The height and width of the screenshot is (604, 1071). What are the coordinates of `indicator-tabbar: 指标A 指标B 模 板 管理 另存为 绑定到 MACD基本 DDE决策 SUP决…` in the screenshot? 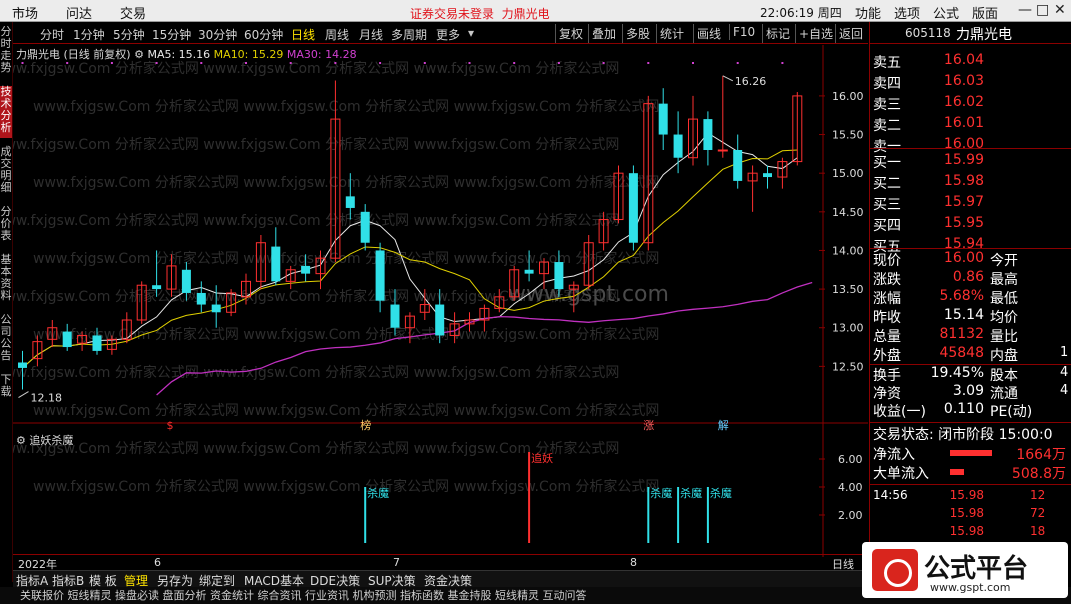 It's located at (440, 579).